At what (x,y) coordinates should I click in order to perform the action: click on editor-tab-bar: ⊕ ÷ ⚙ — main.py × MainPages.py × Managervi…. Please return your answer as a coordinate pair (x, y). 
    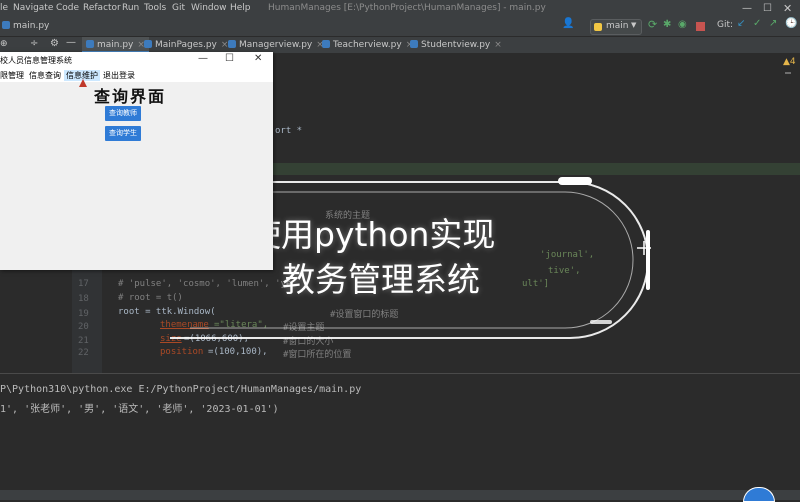
    Looking at the image, I should click on (400, 45).